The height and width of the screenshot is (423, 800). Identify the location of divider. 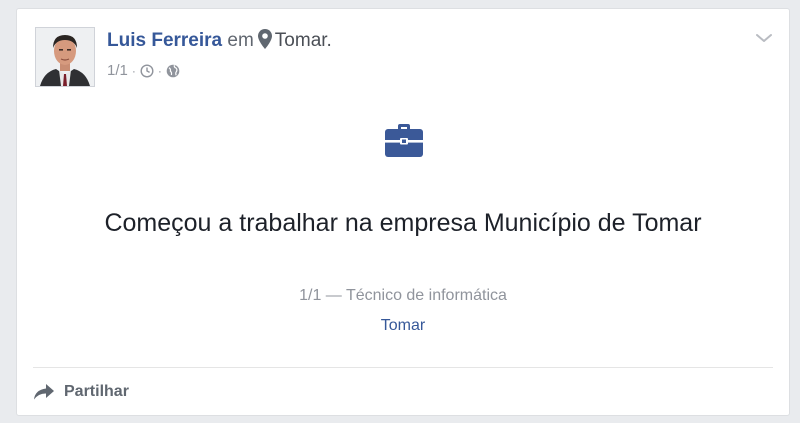
(403, 367).